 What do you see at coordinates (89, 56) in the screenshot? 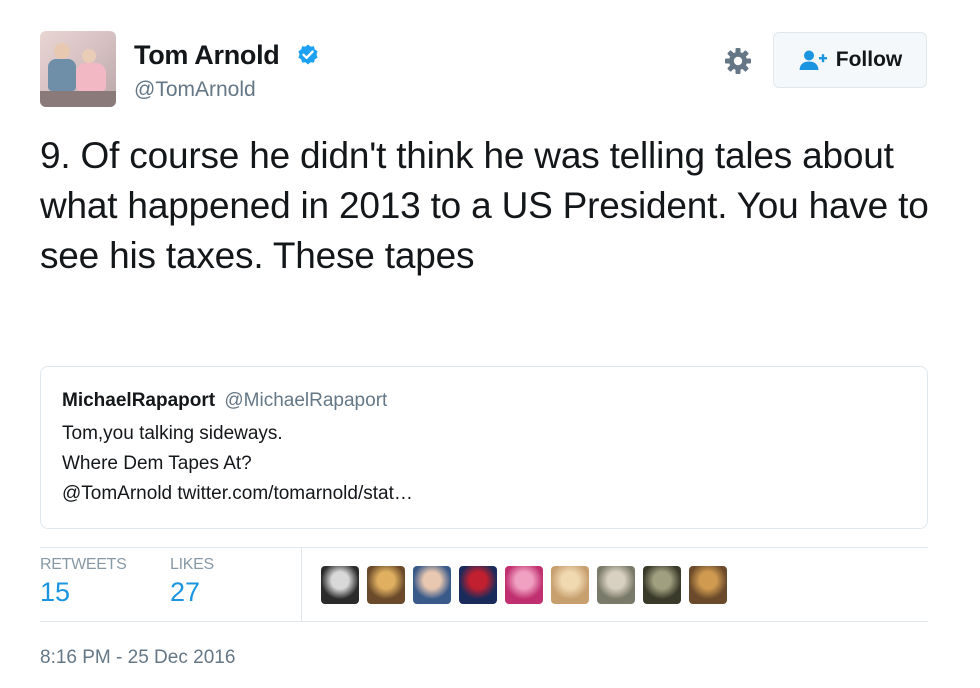
I see `avatar-child-head-right` at bounding box center [89, 56].